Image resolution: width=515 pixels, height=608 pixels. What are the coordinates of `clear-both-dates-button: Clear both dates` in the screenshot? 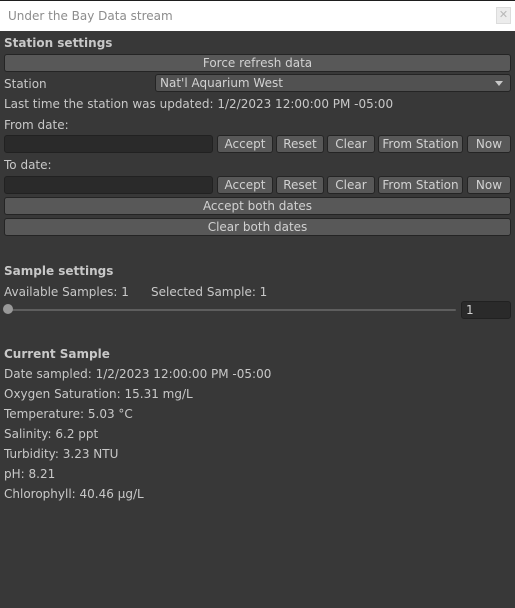 It's located at (257, 227).